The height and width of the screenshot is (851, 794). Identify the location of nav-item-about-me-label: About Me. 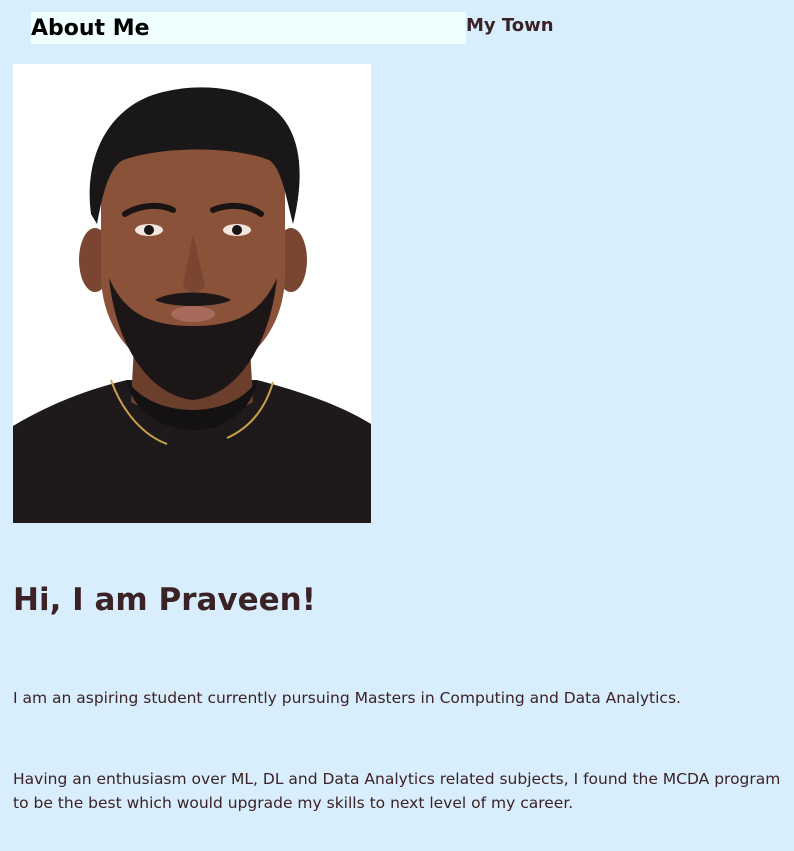
(90, 29).